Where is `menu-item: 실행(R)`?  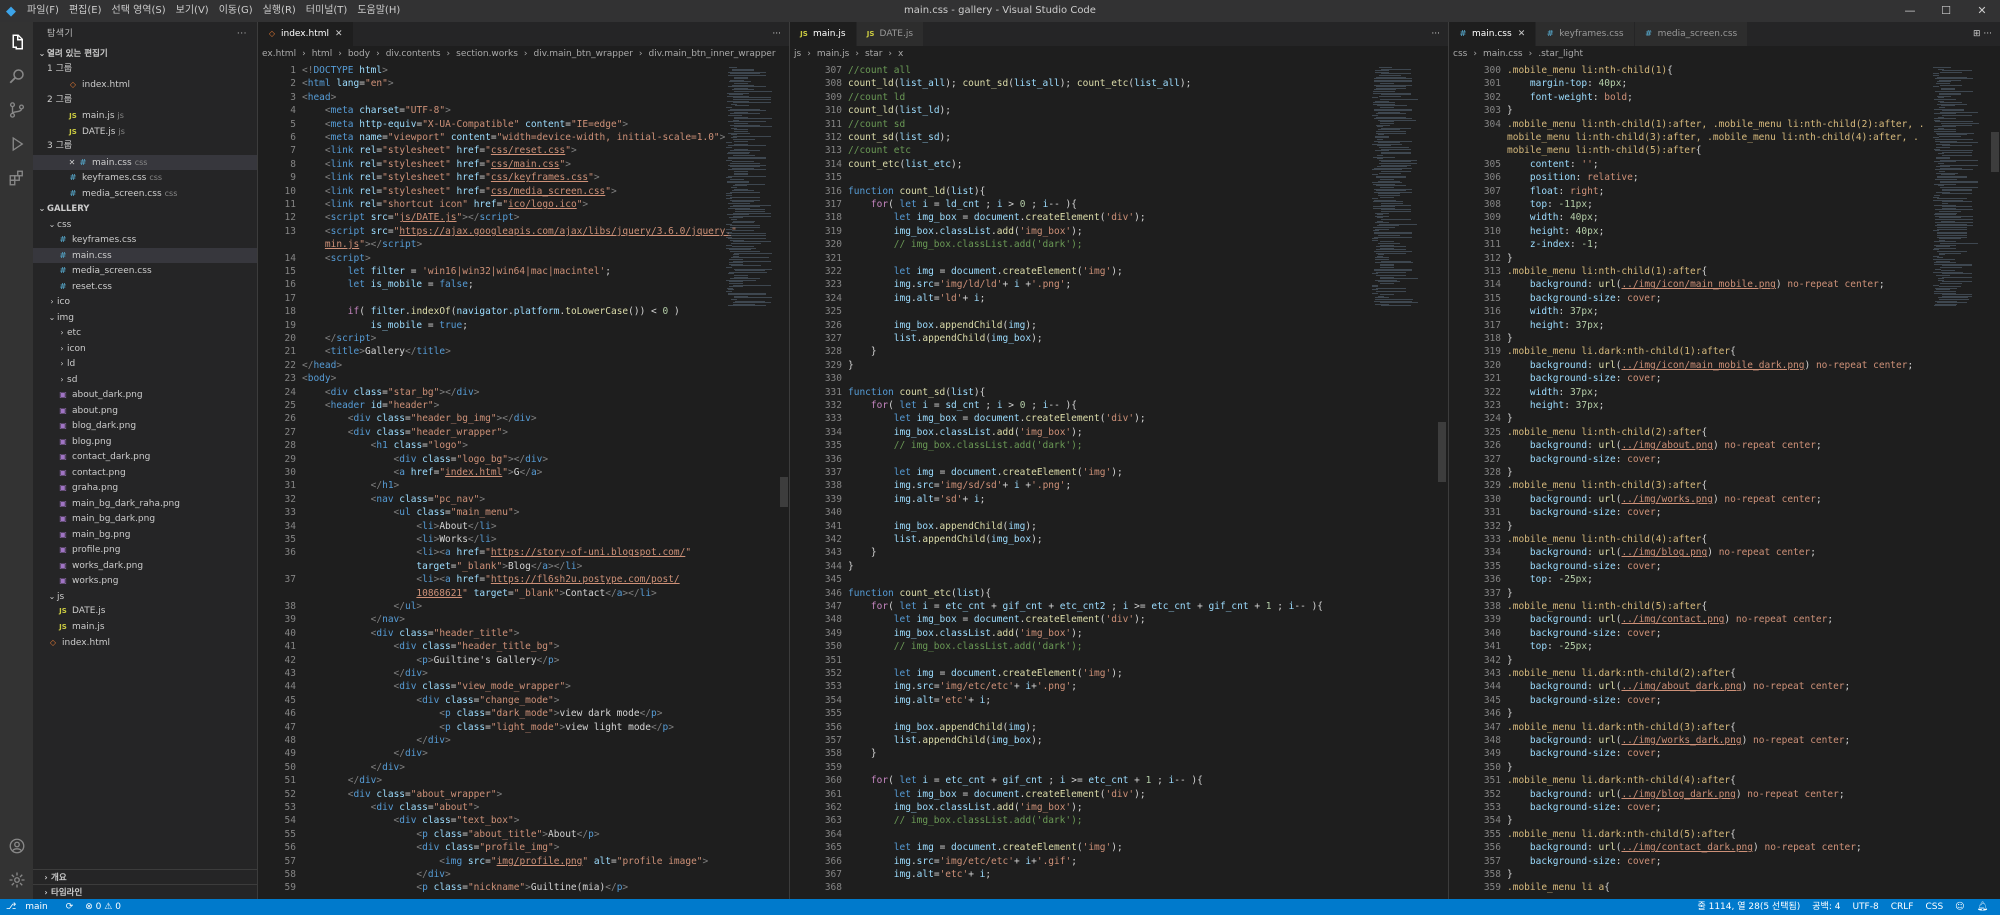 menu-item: 실행(R) is located at coordinates (279, 11).